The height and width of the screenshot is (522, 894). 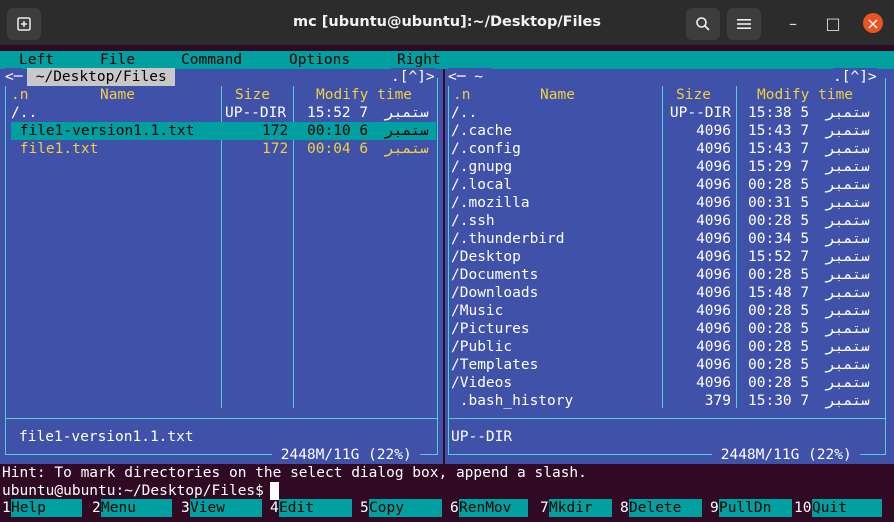 I want to click on search-icon, so click(x=703, y=24).